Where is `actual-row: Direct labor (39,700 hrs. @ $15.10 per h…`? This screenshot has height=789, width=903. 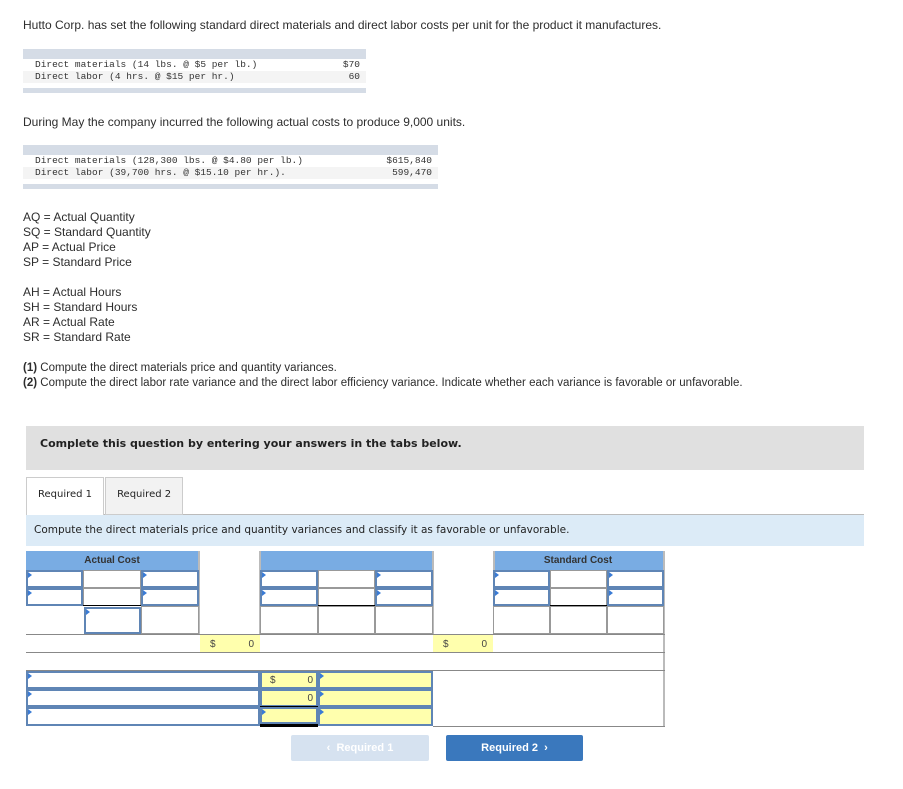 actual-row: Direct labor (39,700 hrs. @ $15.10 per h… is located at coordinates (230, 173).